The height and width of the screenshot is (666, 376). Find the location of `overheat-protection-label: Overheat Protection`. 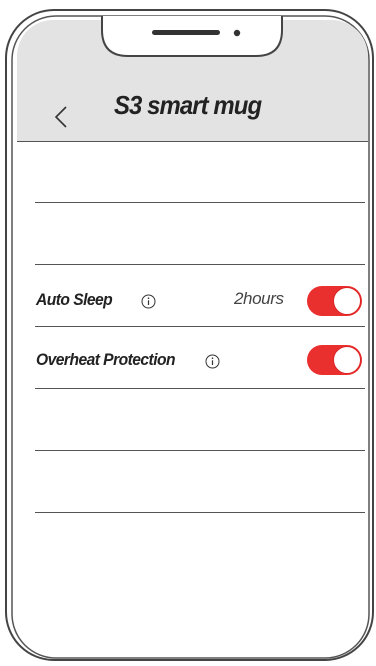

overheat-protection-label: Overheat Protection is located at coordinates (106, 359).